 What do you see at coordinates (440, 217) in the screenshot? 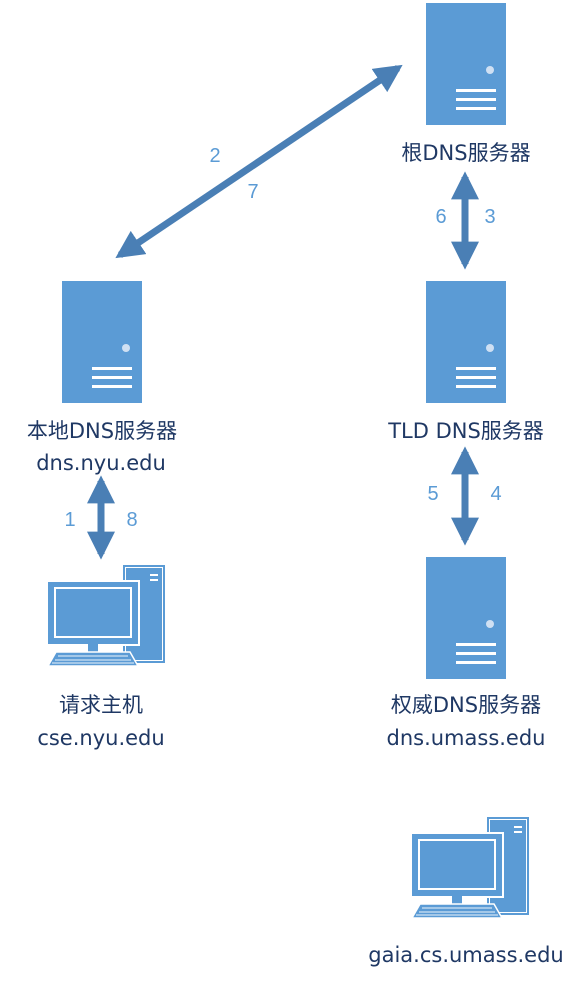
I see `step-6-label: 6` at bounding box center [440, 217].